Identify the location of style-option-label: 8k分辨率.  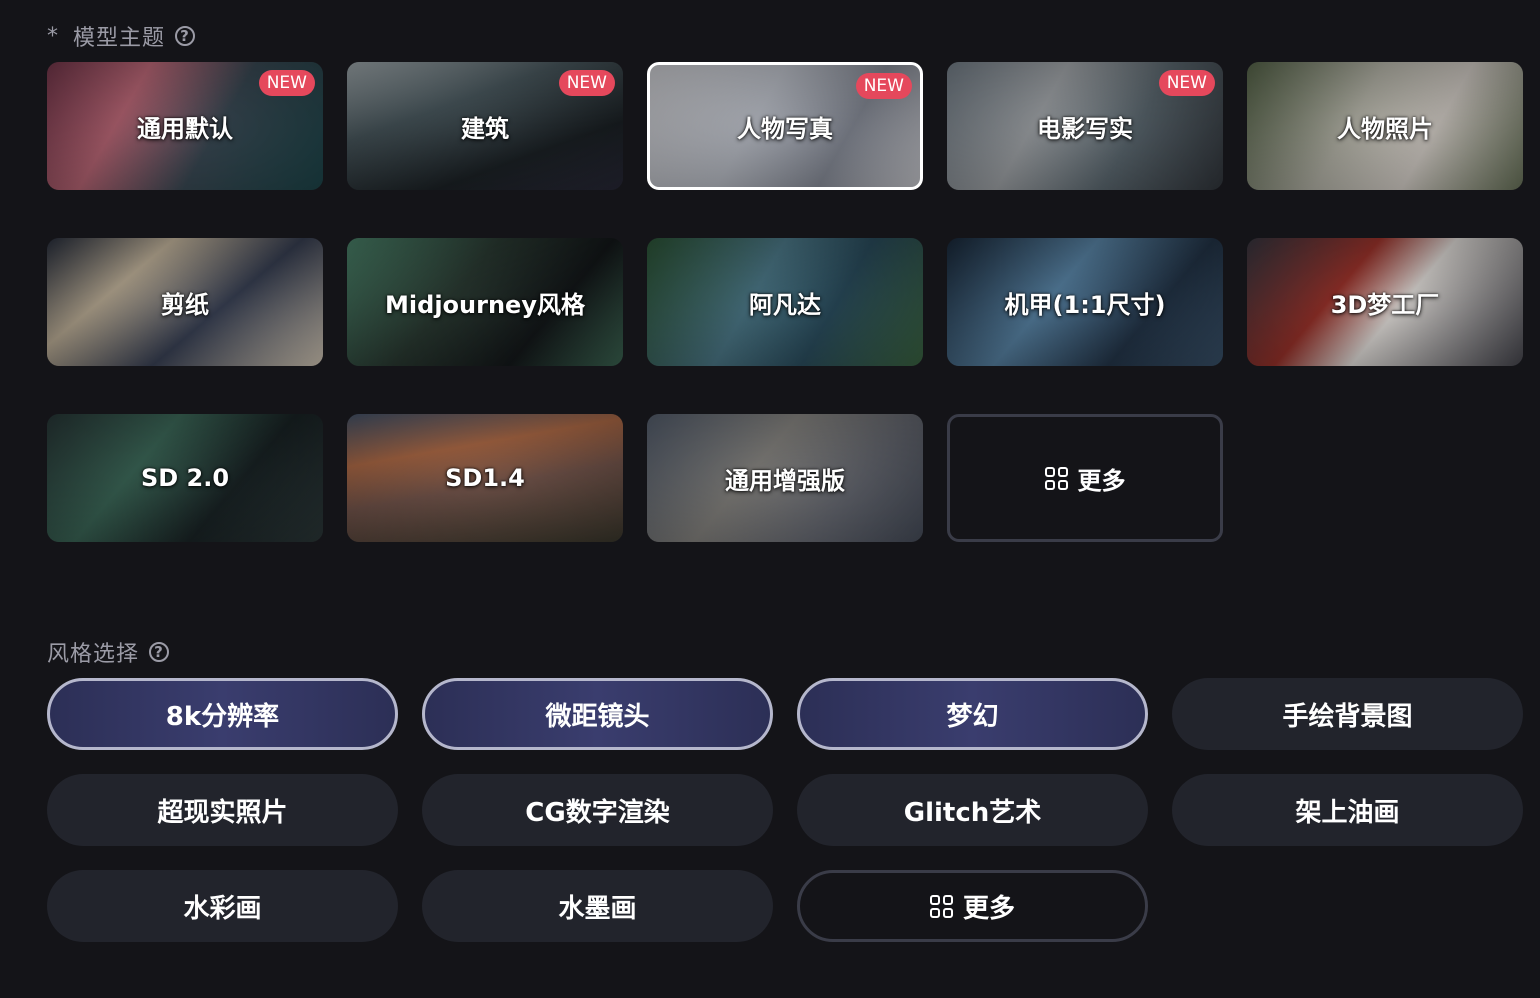
(222, 716).